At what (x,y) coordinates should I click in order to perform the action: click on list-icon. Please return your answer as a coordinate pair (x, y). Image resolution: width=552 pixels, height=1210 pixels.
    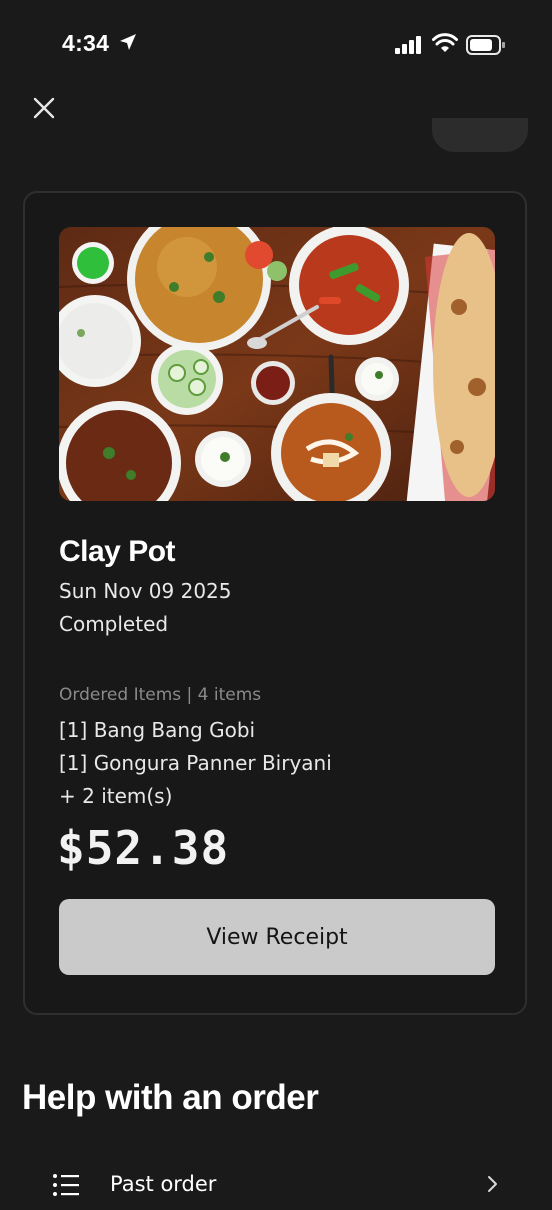
    Looking at the image, I should click on (66, 1185).